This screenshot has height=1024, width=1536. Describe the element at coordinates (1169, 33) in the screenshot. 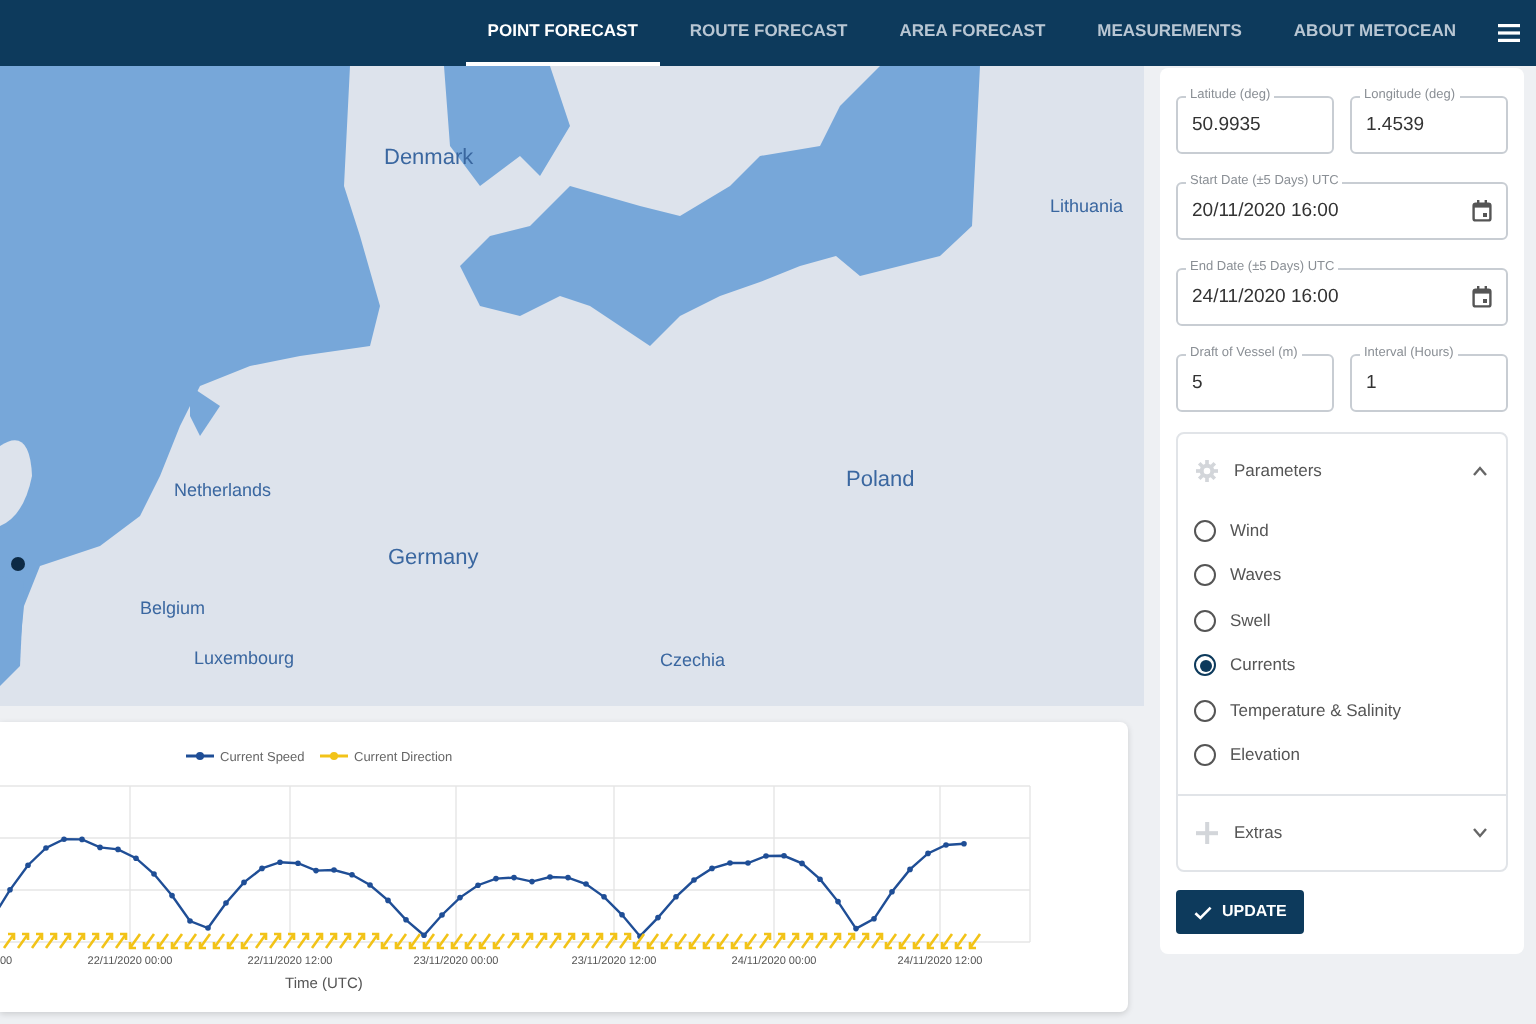

I see `nav-tab: MEASUREMENTS` at that location.